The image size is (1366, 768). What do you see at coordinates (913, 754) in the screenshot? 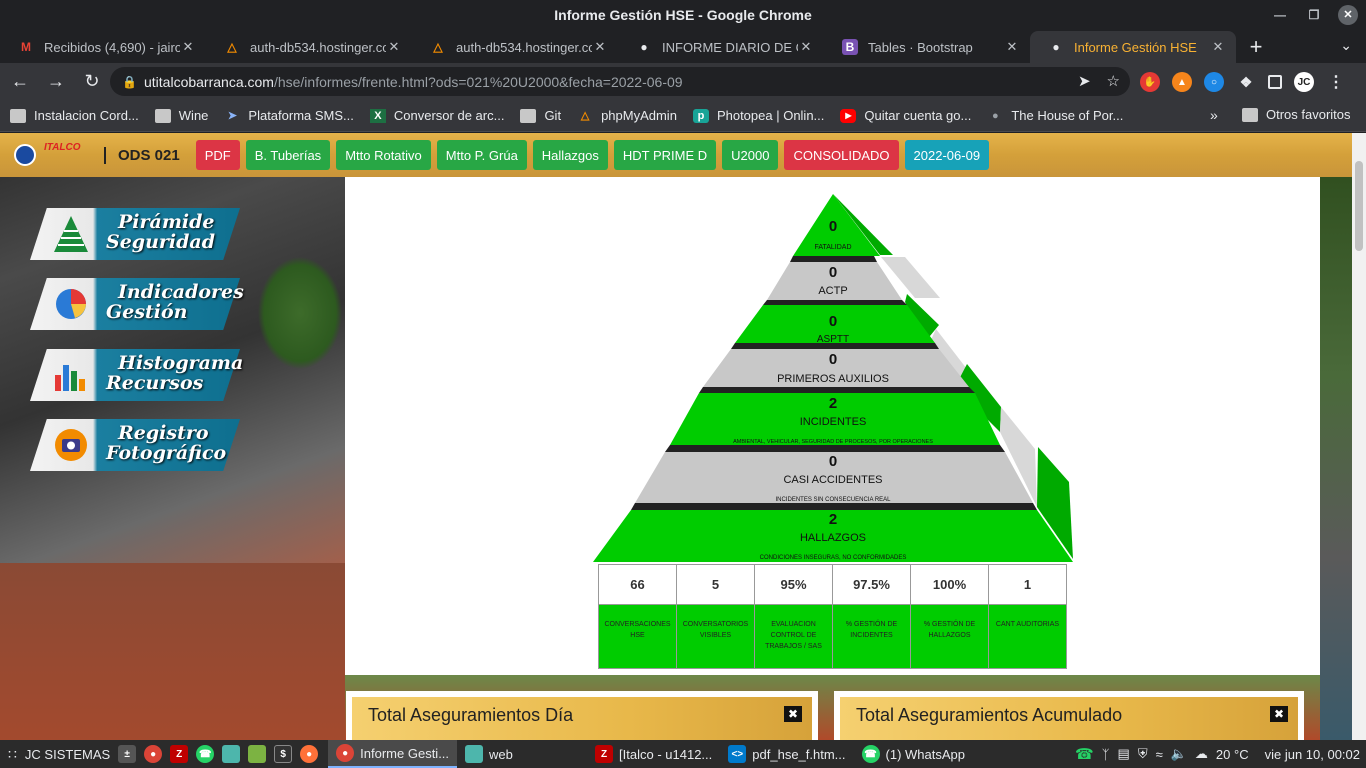
I see `task-whatsapp: ☎ (1) WhatsApp` at bounding box center [913, 754].